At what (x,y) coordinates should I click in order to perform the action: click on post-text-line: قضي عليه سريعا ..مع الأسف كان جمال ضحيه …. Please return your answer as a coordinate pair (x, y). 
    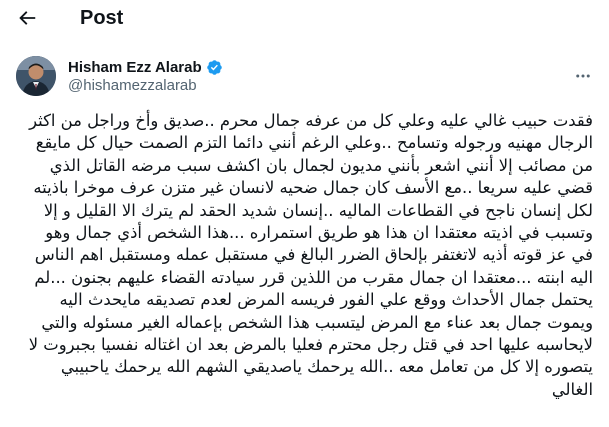
    Looking at the image, I should click on (313, 188).